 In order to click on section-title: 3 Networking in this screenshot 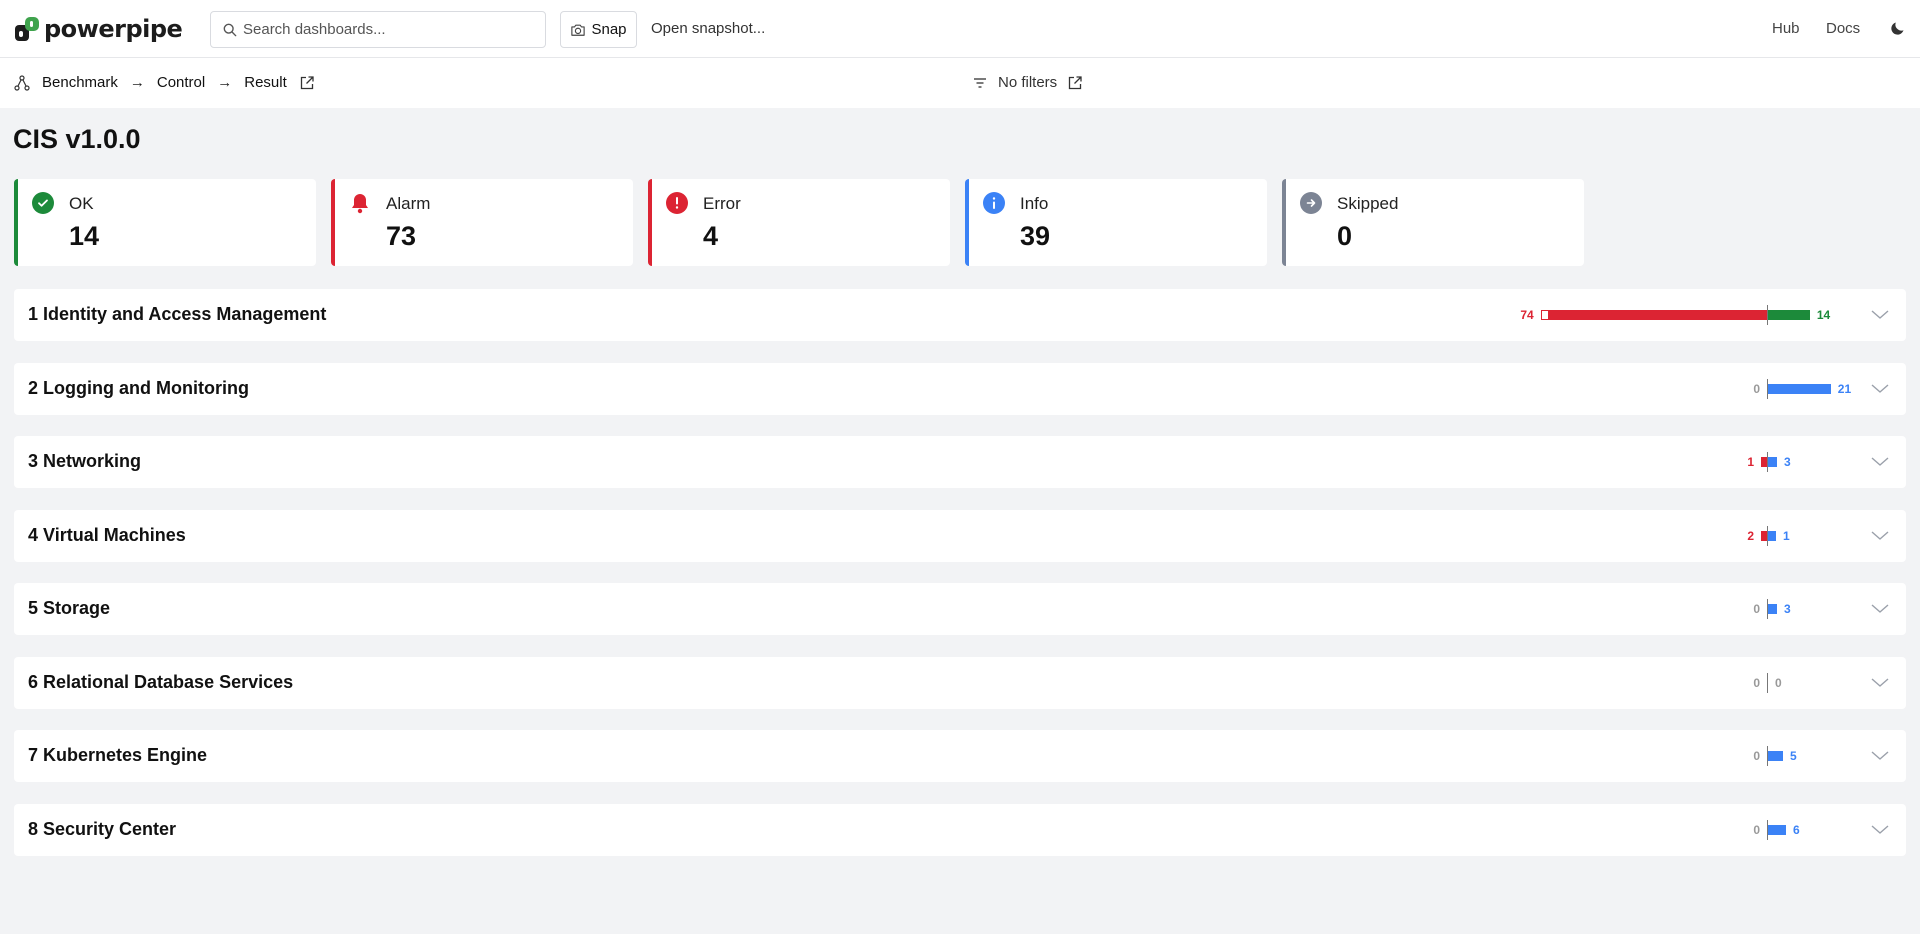, I will do `click(85, 461)`.